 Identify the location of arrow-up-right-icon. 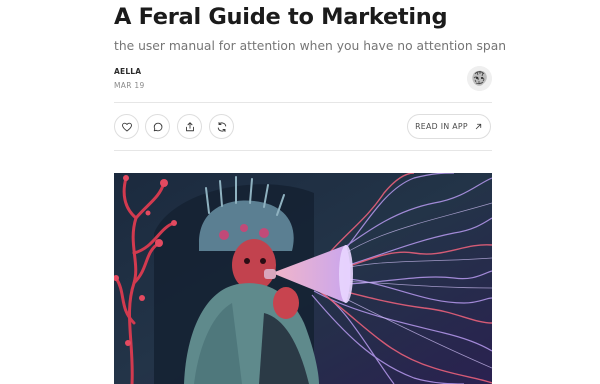
(478, 126).